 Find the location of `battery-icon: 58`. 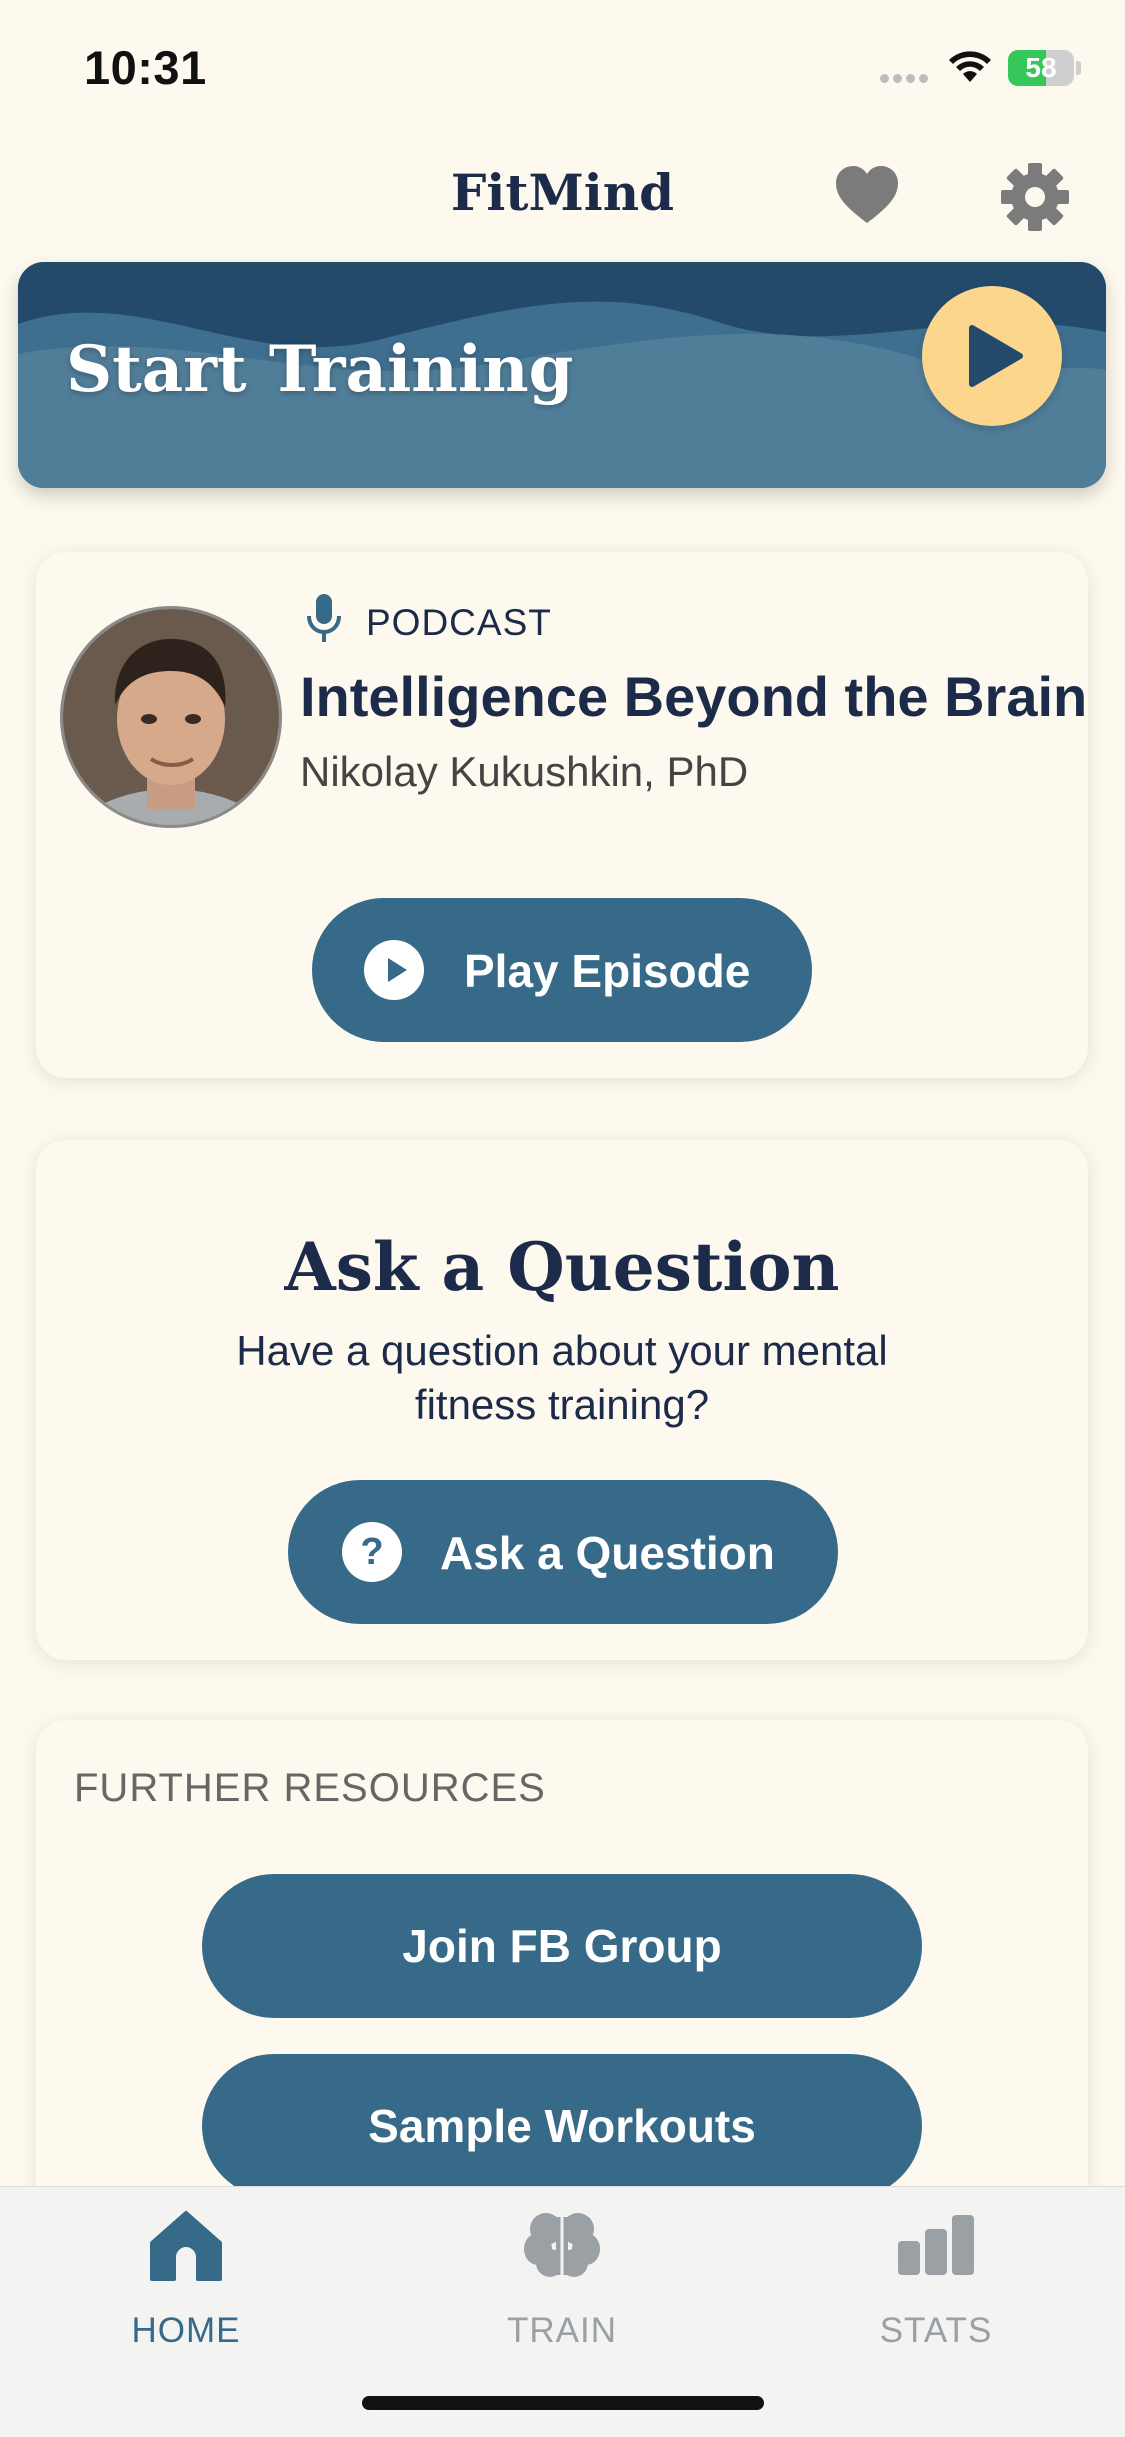

battery-icon: 58 is located at coordinates (1041, 68).